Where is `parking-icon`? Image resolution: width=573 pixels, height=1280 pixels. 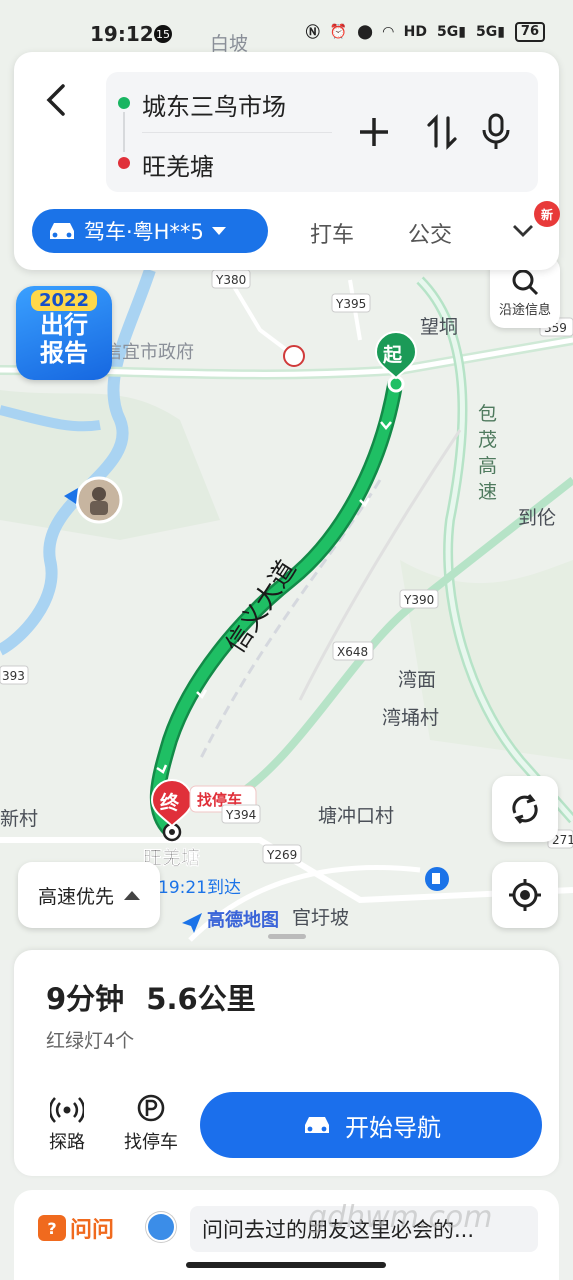
parking-icon is located at coordinates (151, 1108).